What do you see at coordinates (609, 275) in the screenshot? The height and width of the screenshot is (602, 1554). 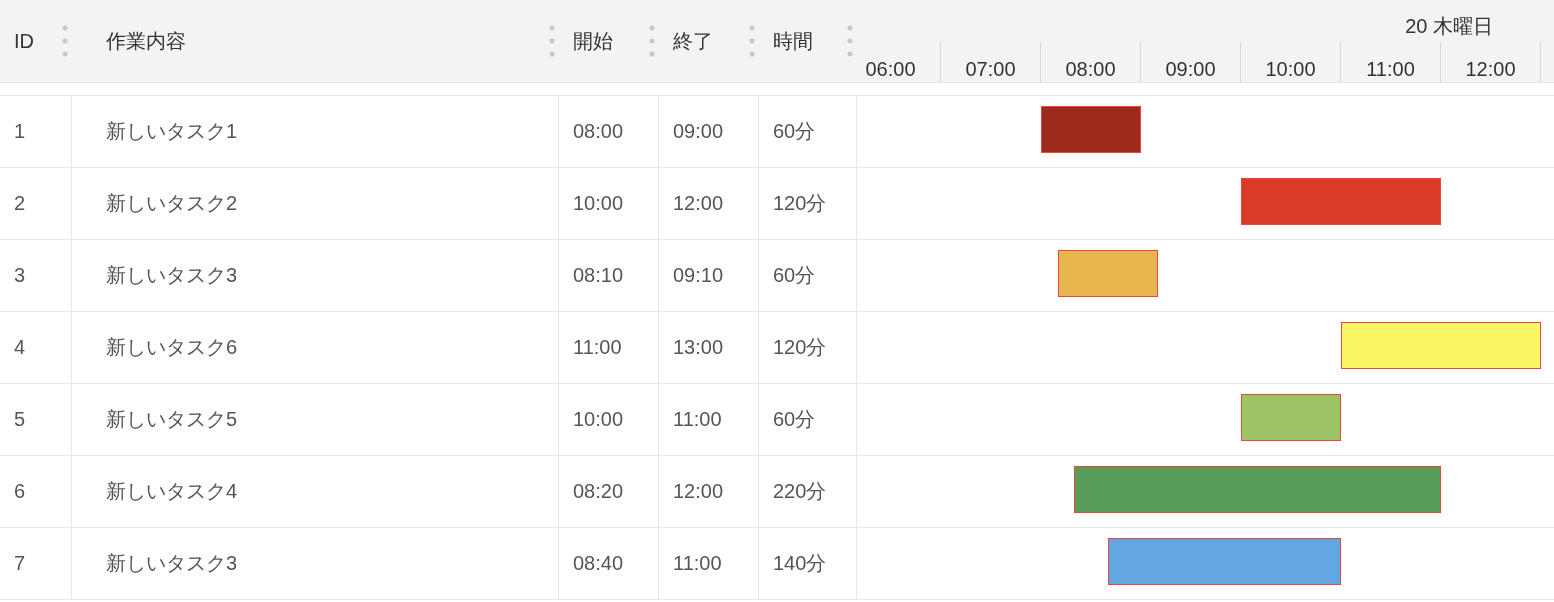 I see `table-cell: 08:10` at bounding box center [609, 275].